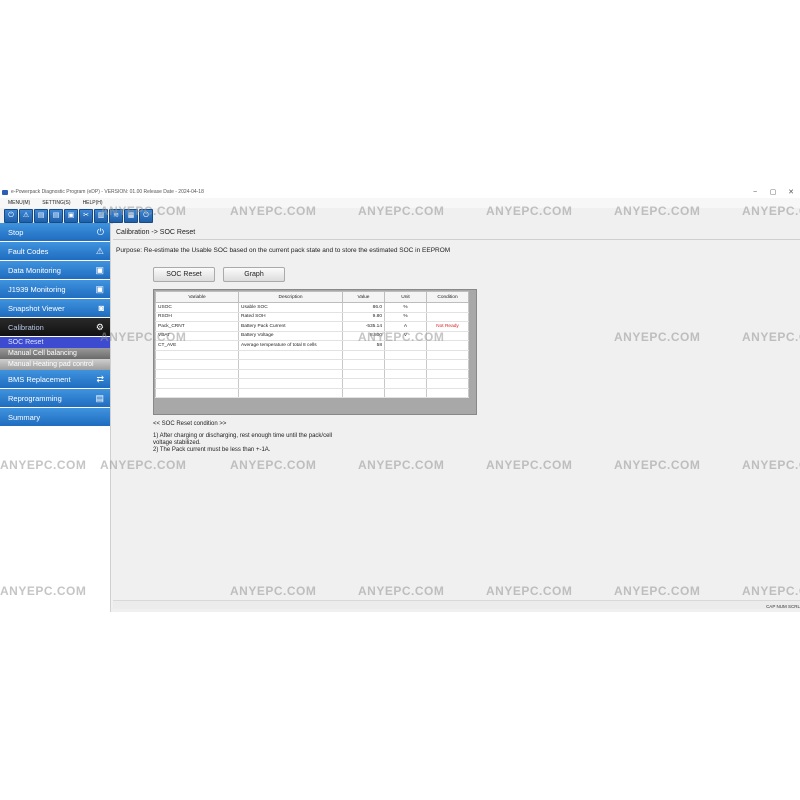 This screenshot has width=800, height=800. I want to click on cell-description: Battery Pack Current, so click(290, 326).